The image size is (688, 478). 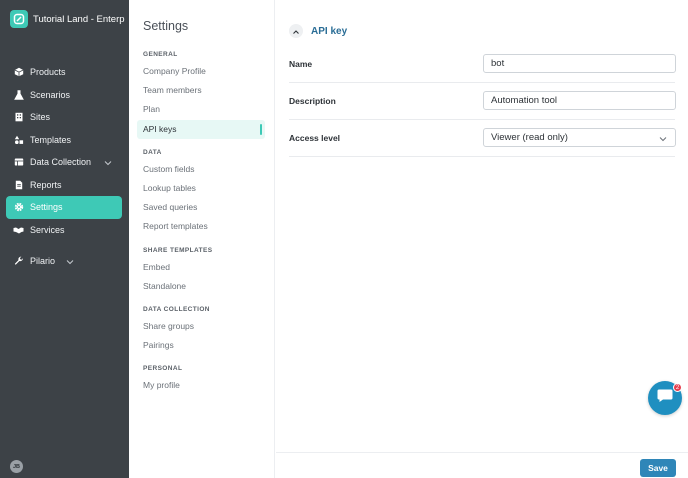 I want to click on settings-item-team-members: Team members, so click(x=201, y=90).